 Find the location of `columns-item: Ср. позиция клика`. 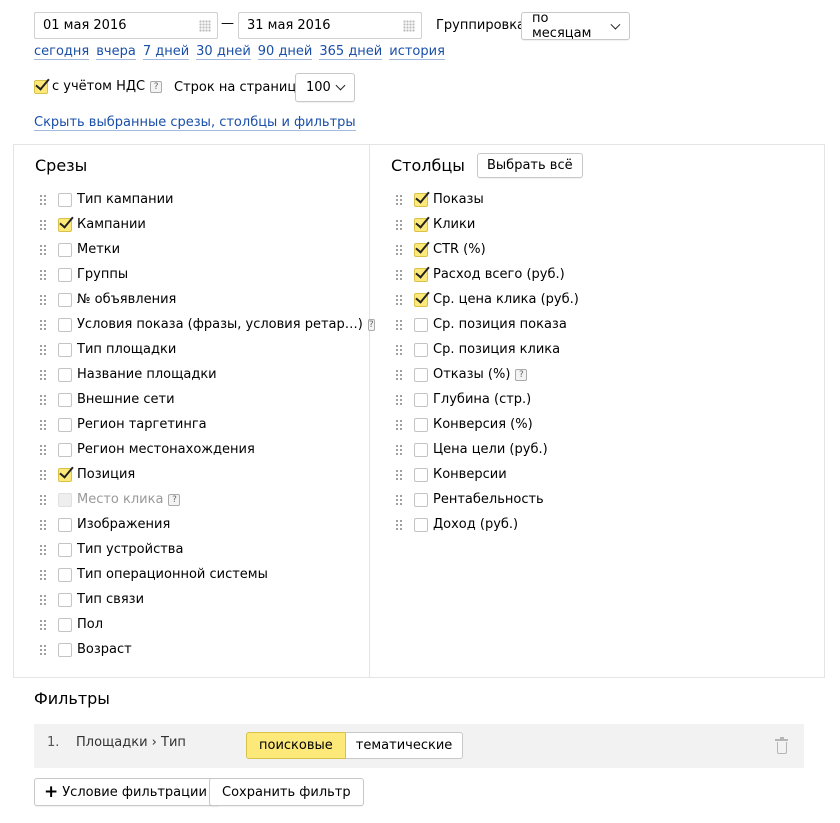

columns-item: Ср. позиция клика is located at coordinates (605, 349).